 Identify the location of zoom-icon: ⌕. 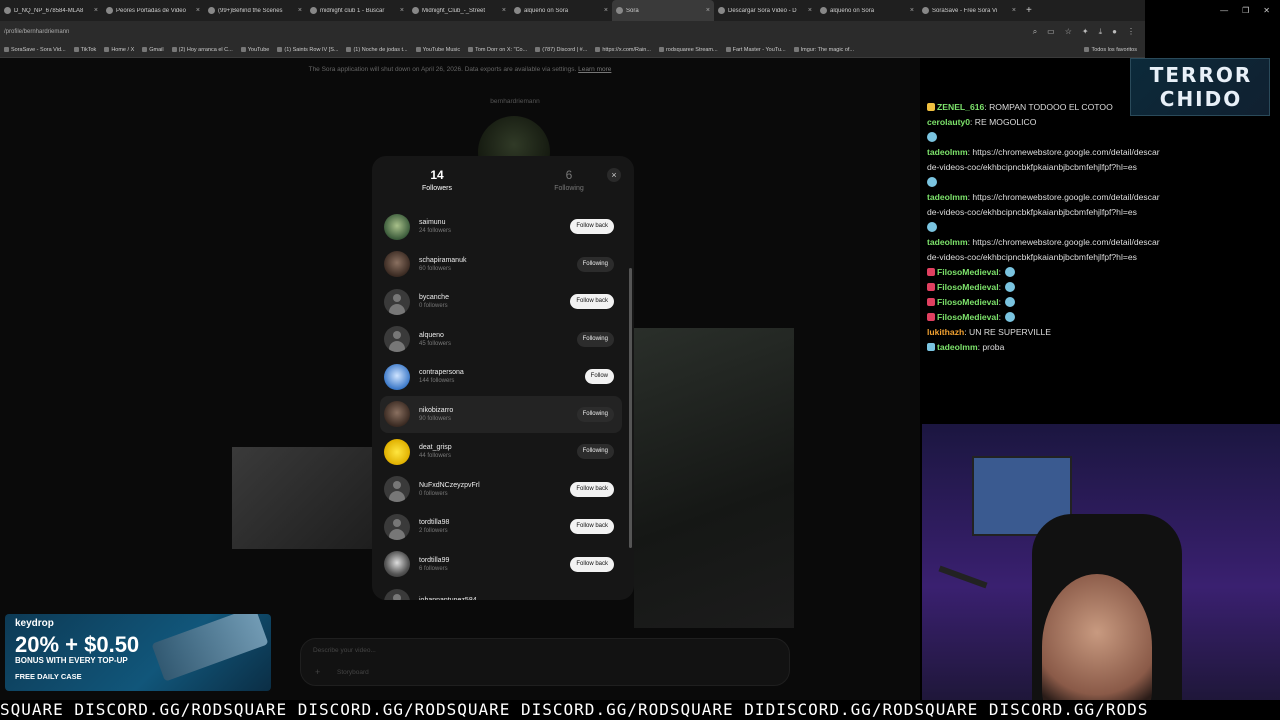
(1035, 32).